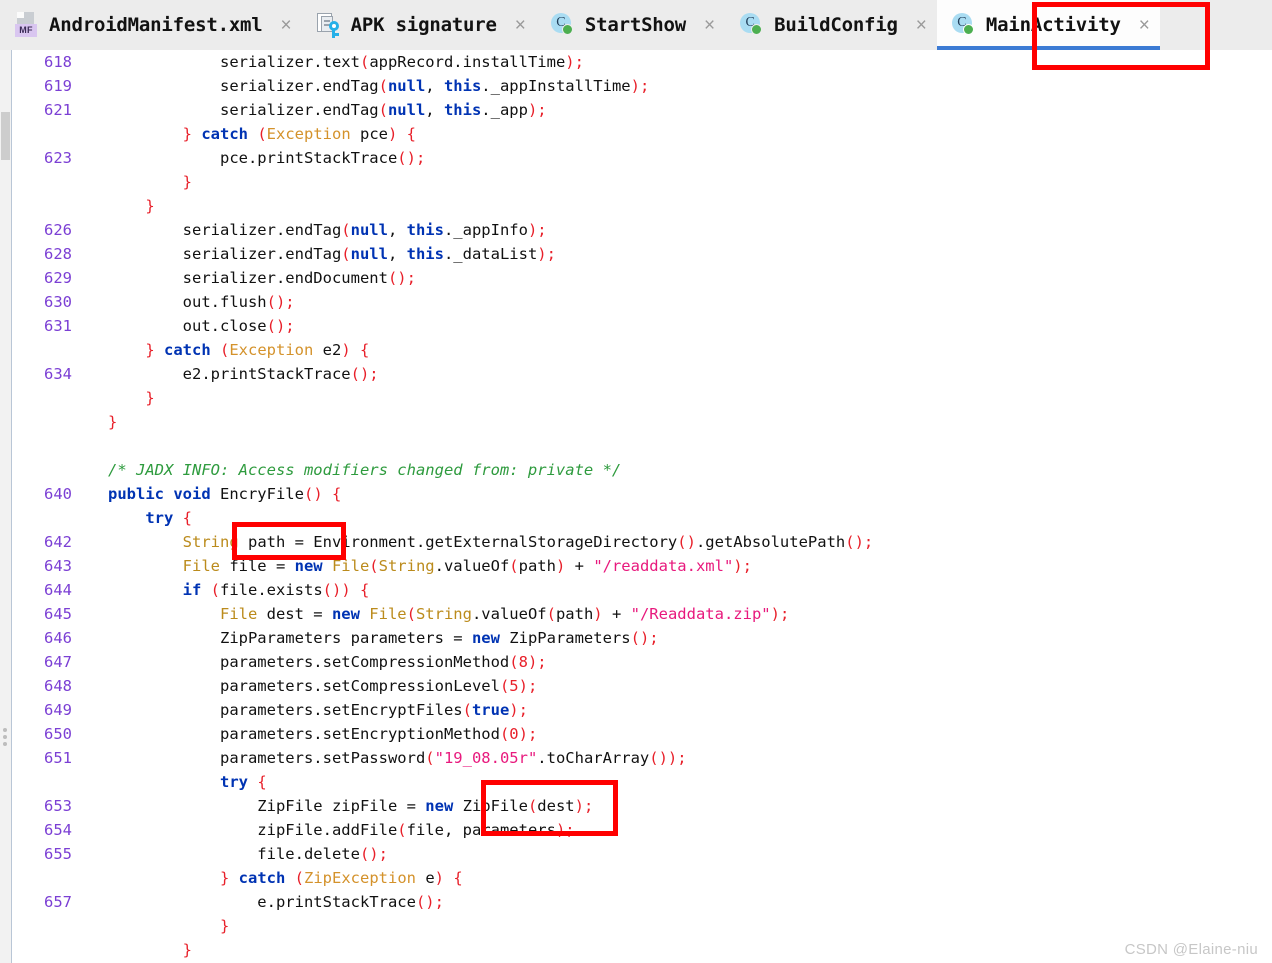 The height and width of the screenshot is (963, 1272). Describe the element at coordinates (490, 62) in the screenshot. I see `code-line: serializer.text(appRecord.installTime);` at that location.